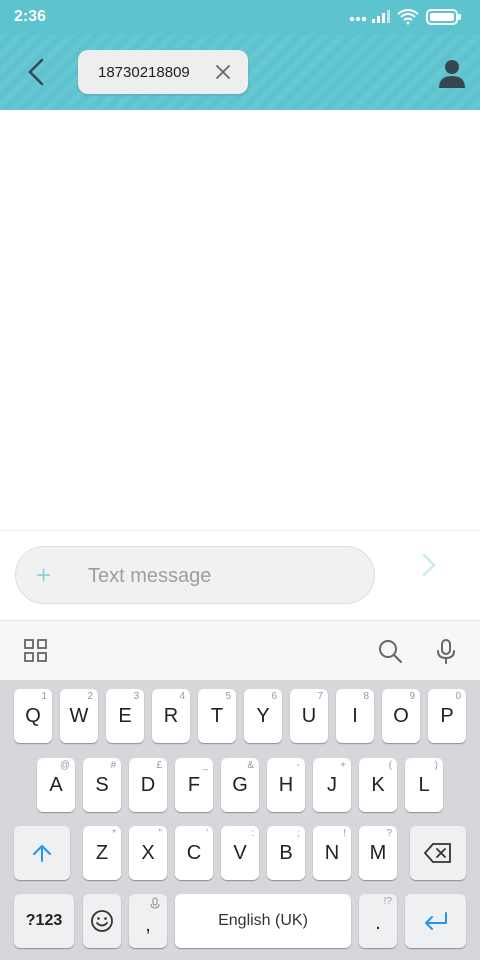  I want to click on backspace-key, so click(438, 853).